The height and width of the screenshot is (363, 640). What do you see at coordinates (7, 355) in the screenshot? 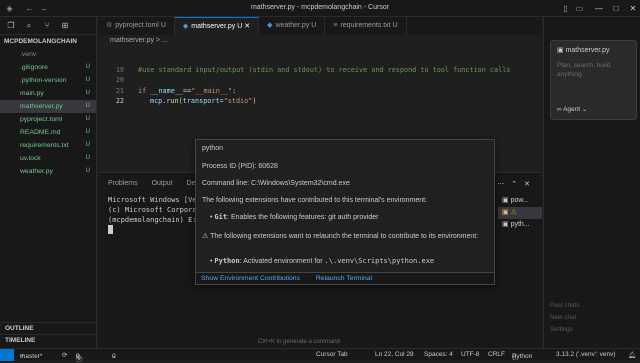
I see `remote-indicator` at bounding box center [7, 355].